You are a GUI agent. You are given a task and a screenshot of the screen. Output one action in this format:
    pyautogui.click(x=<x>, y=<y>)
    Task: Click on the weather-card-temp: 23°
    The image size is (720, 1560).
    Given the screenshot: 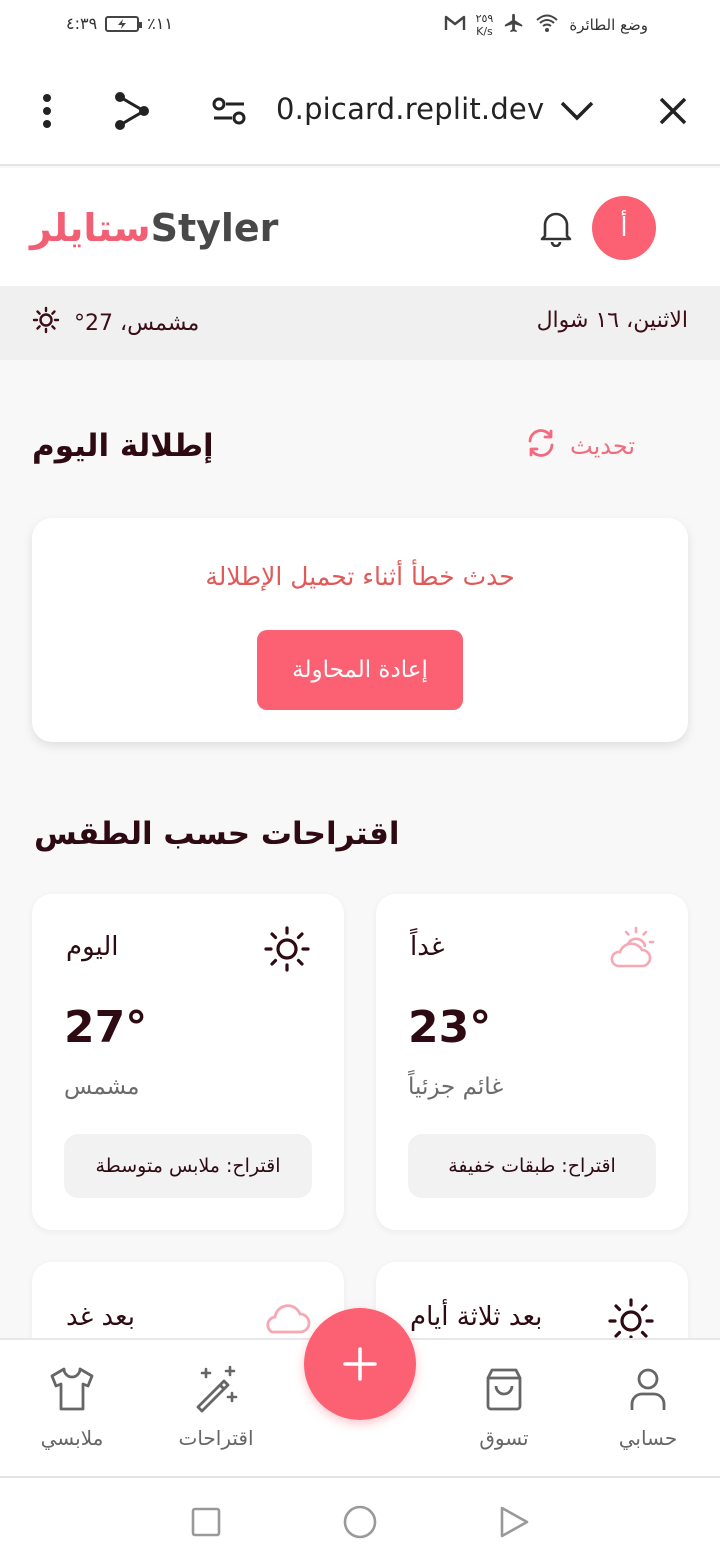 What is the action you would take?
    pyautogui.click(x=450, y=1027)
    